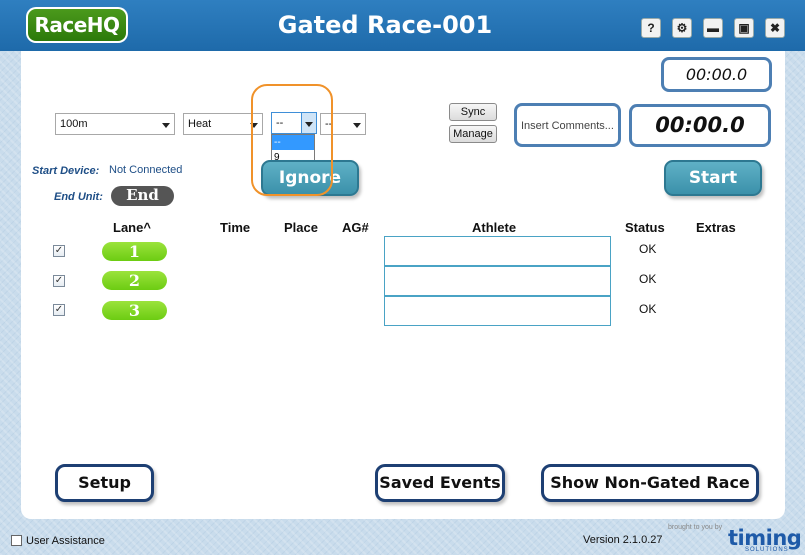  I want to click on close-icon: ✖, so click(775, 28).